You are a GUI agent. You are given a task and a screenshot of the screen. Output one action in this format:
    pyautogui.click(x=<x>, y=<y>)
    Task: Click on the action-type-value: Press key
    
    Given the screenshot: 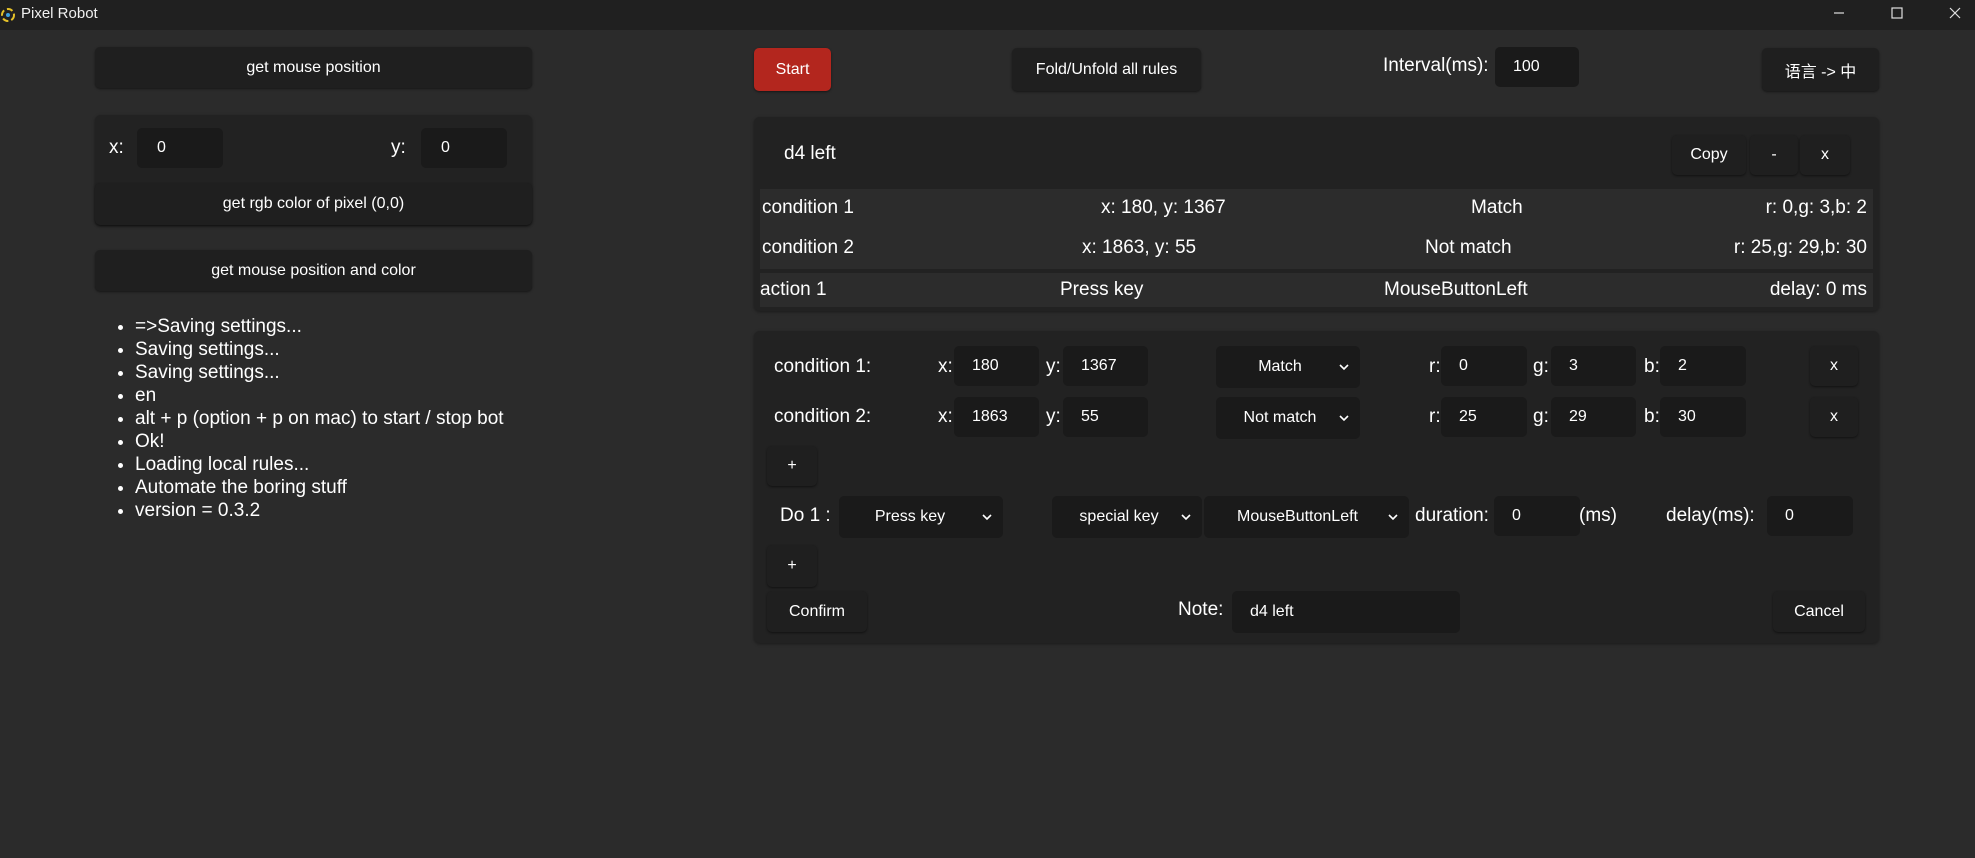 What is the action you would take?
    pyautogui.click(x=910, y=516)
    